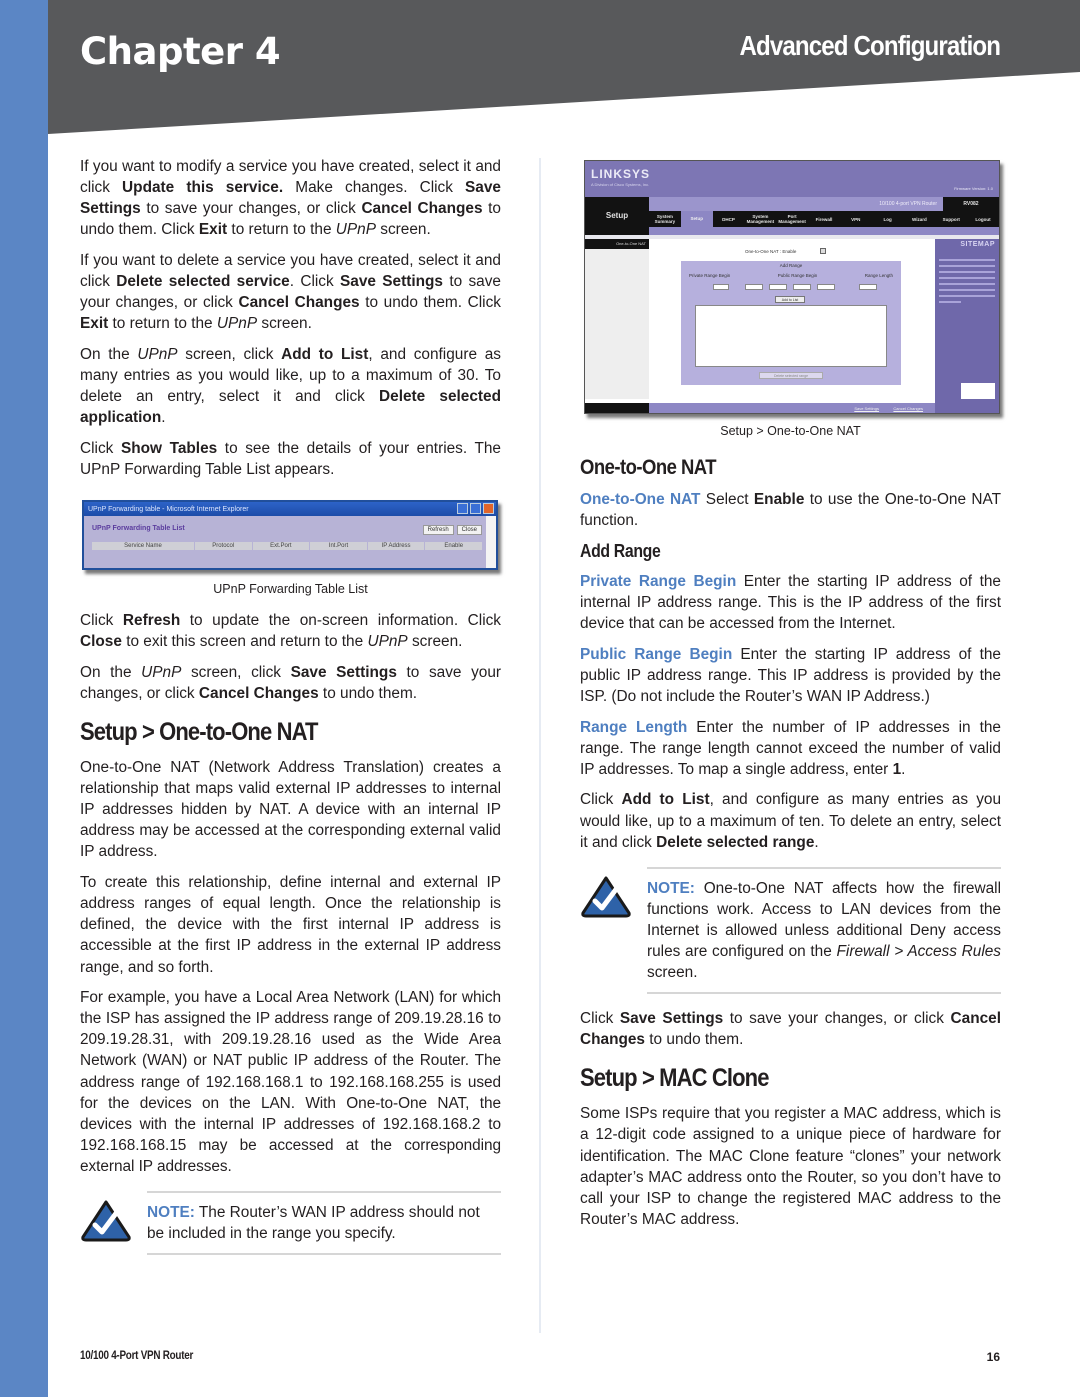  What do you see at coordinates (462, 509) in the screenshot?
I see `minimize-icon` at bounding box center [462, 509].